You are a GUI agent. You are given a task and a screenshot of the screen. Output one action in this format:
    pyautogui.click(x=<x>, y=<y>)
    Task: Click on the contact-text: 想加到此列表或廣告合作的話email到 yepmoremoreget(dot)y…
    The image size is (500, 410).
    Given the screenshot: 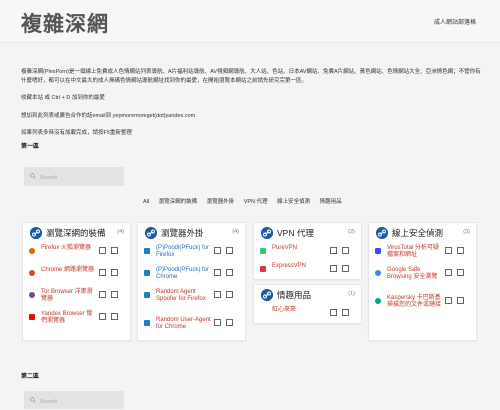 What is the action you would take?
    pyautogui.click(x=108, y=115)
    